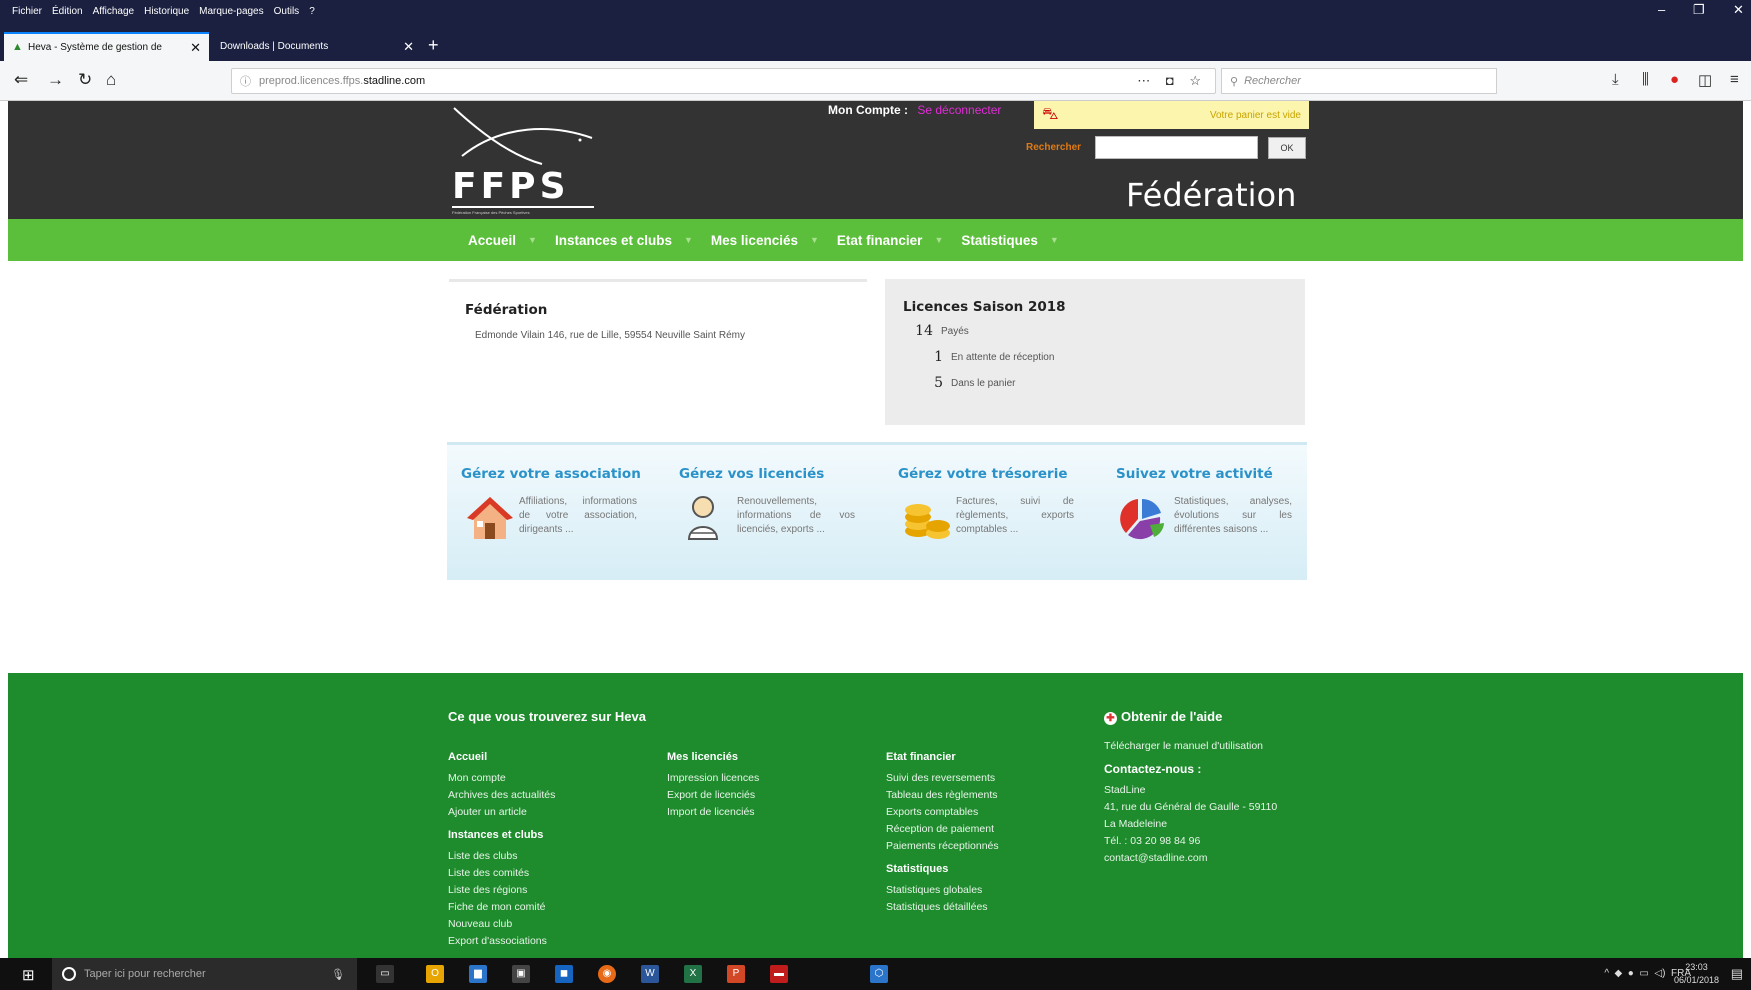 The width and height of the screenshot is (1751, 990). Describe the element at coordinates (478, 974) in the screenshot. I see `file-explorer-icon: ▆` at that location.